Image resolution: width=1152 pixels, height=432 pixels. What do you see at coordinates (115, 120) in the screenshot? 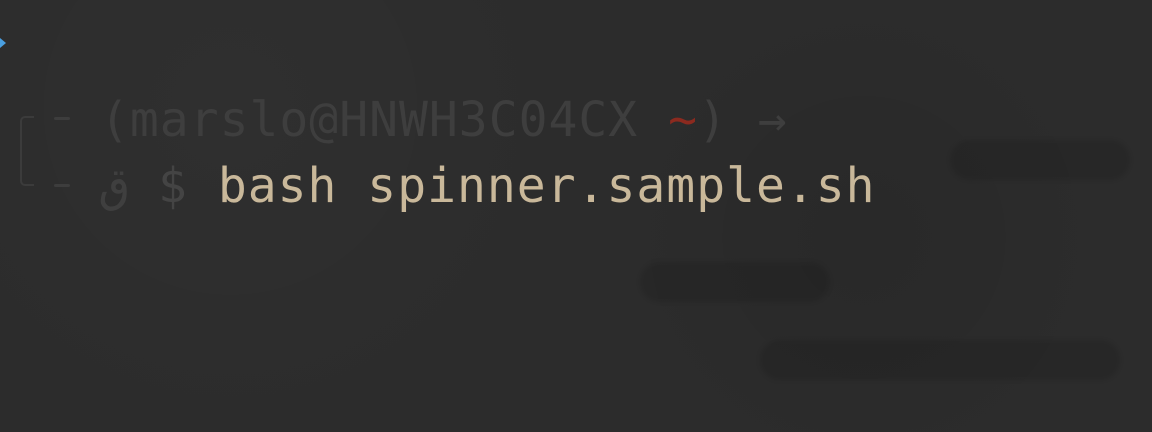
I see `prompt-open-paren: (` at bounding box center [115, 120].